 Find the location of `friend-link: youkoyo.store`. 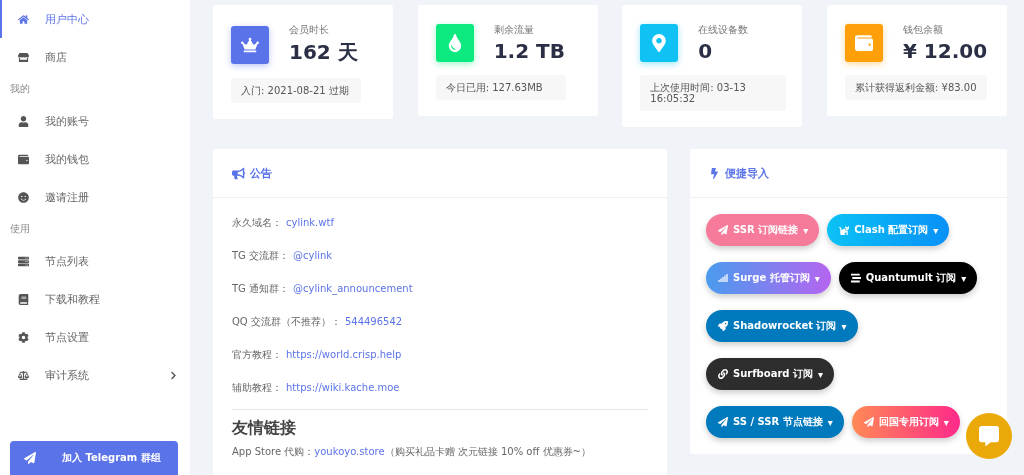

friend-link: youkoyo.store is located at coordinates (349, 451).